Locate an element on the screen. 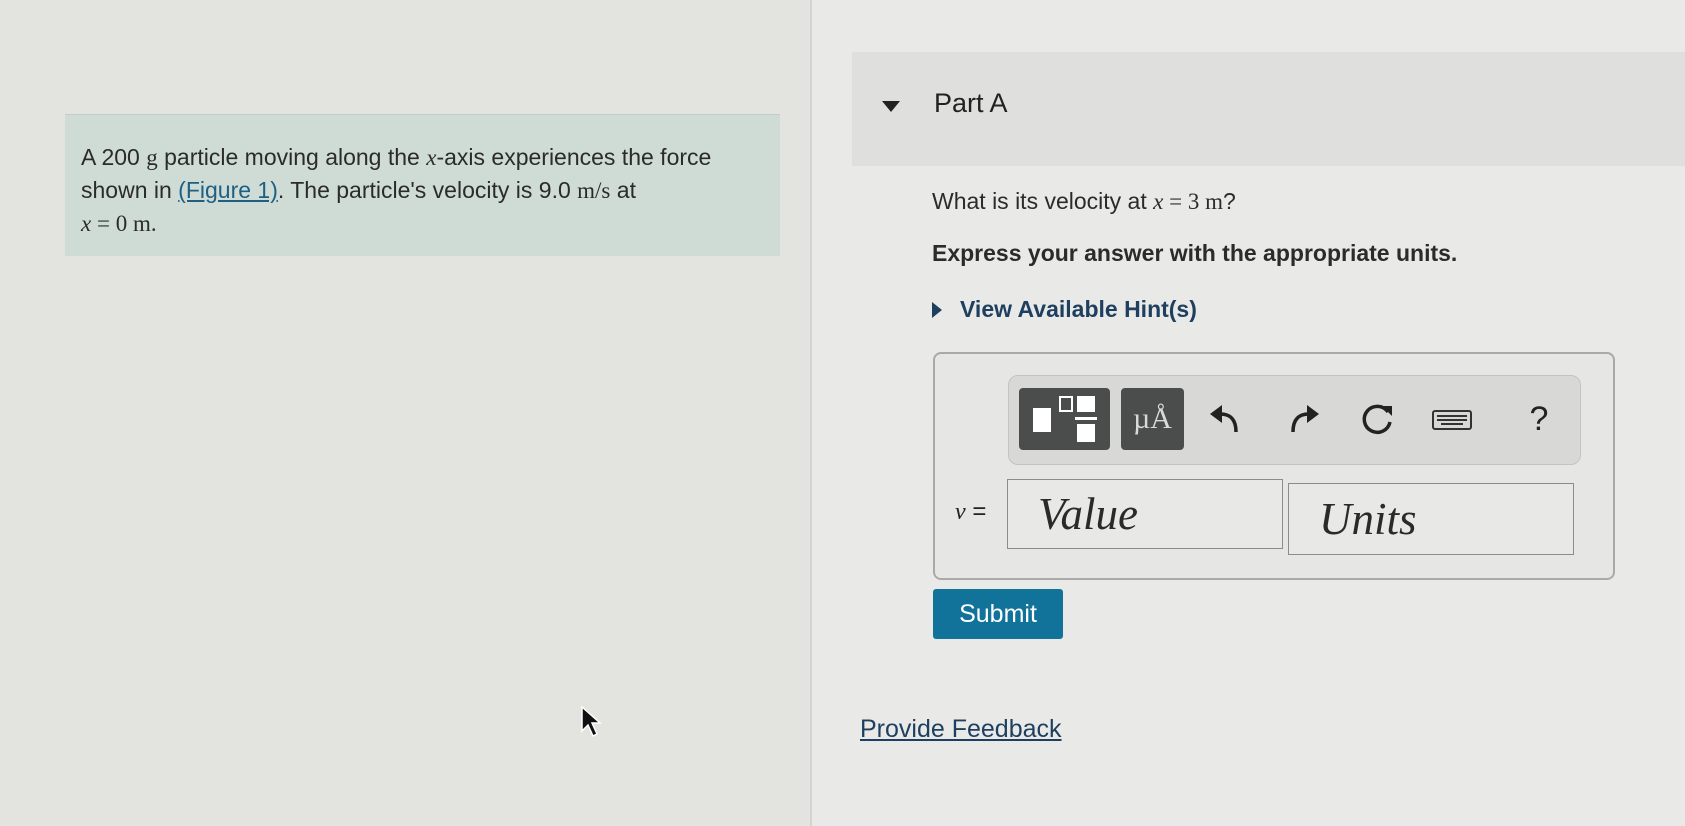 Image resolution: width=1685 pixels, height=826 pixels. question-text: What is its velocity at x = 3 m? is located at coordinates (1084, 201).